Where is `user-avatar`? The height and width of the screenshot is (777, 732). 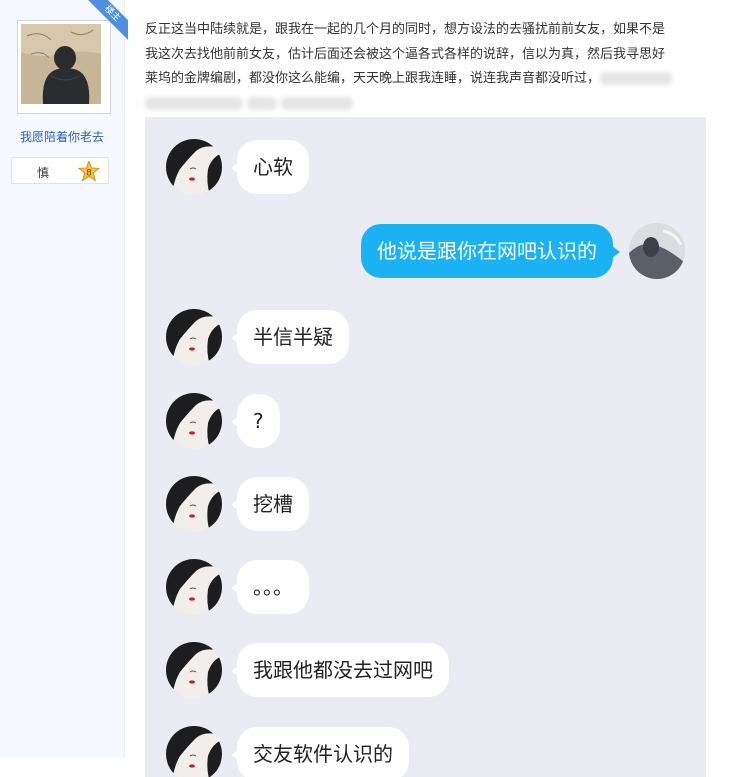 user-avatar is located at coordinates (657, 251).